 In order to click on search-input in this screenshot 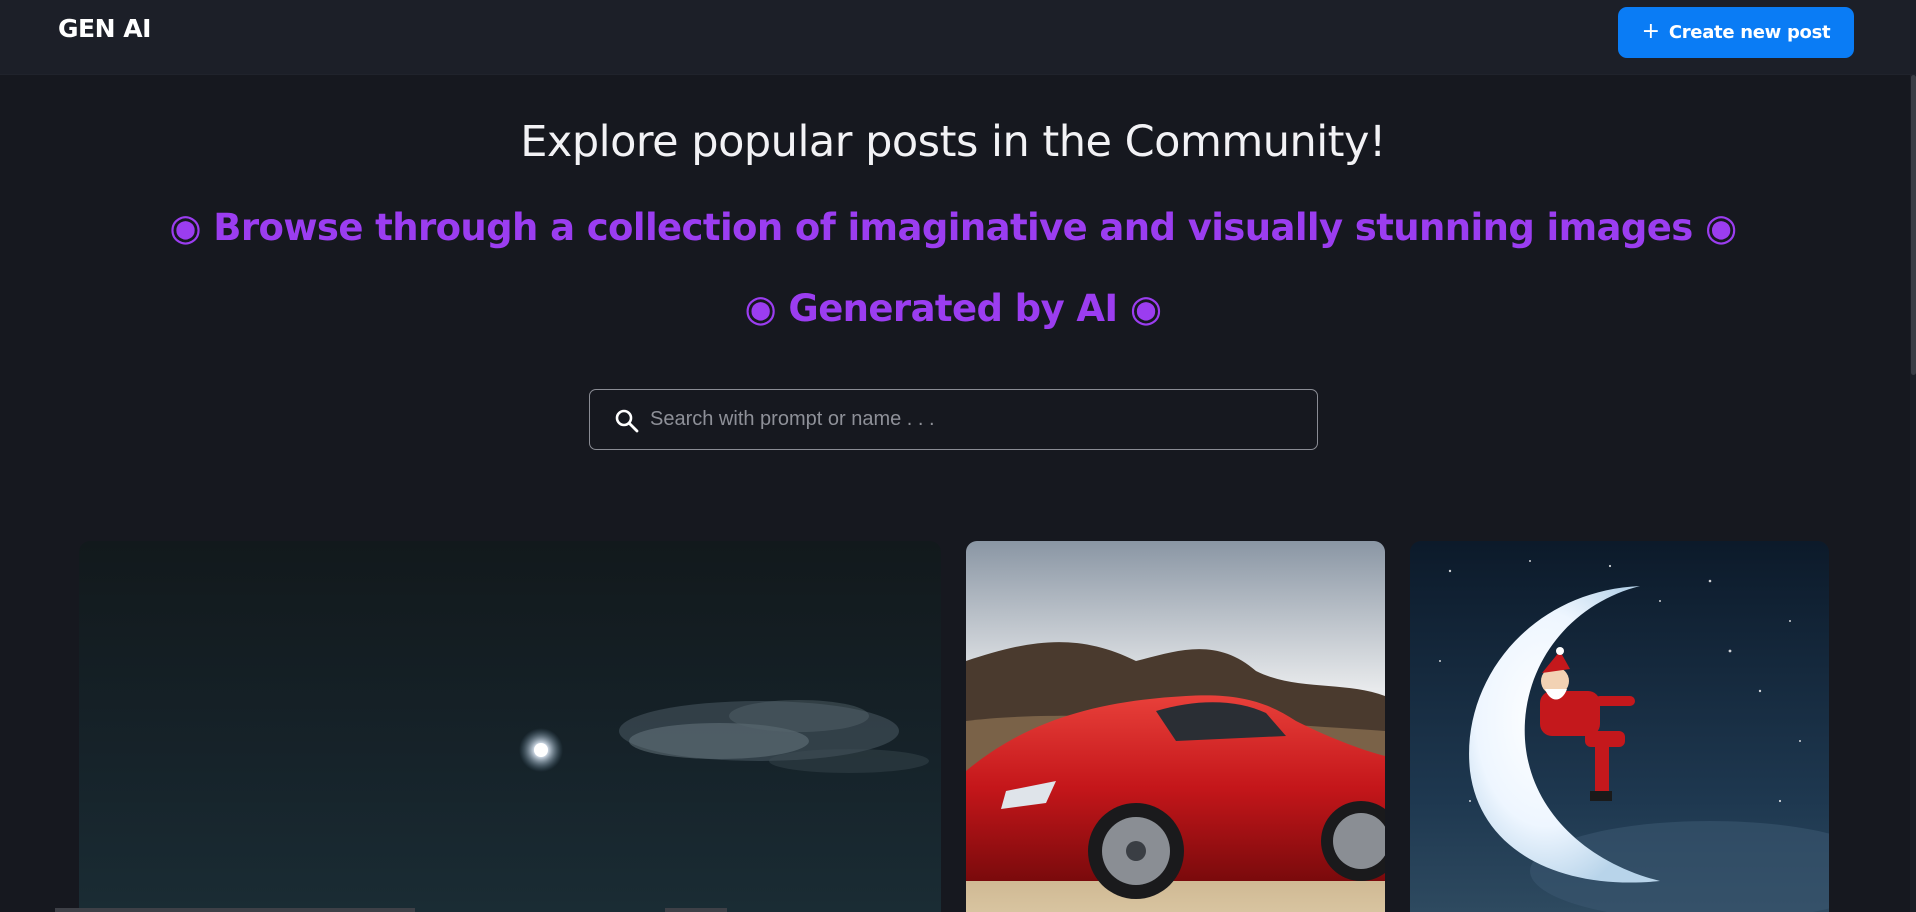, I will do `click(975, 419)`.